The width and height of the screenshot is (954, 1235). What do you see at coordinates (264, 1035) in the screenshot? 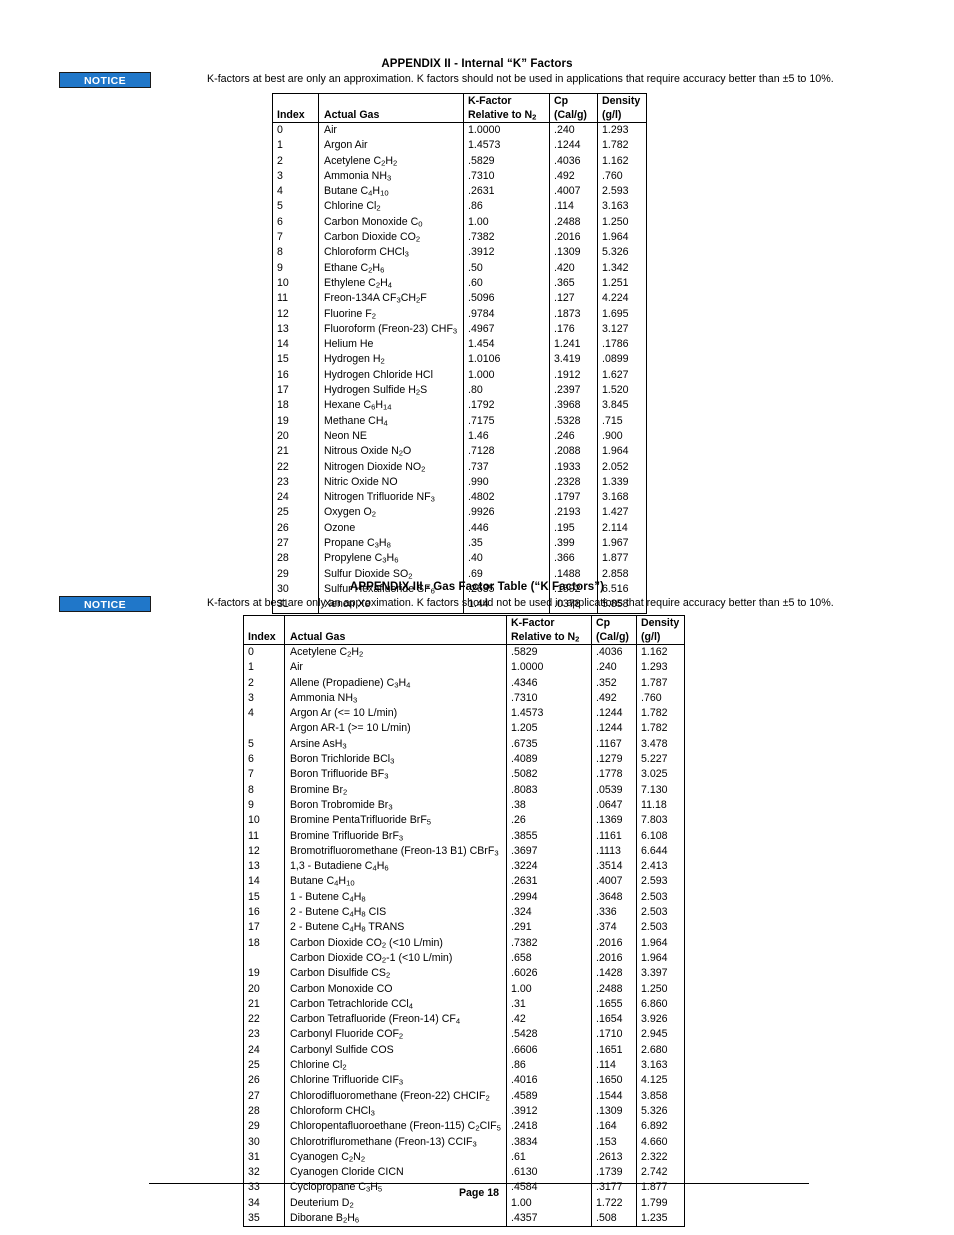
I see `cell-index: 23` at bounding box center [264, 1035].